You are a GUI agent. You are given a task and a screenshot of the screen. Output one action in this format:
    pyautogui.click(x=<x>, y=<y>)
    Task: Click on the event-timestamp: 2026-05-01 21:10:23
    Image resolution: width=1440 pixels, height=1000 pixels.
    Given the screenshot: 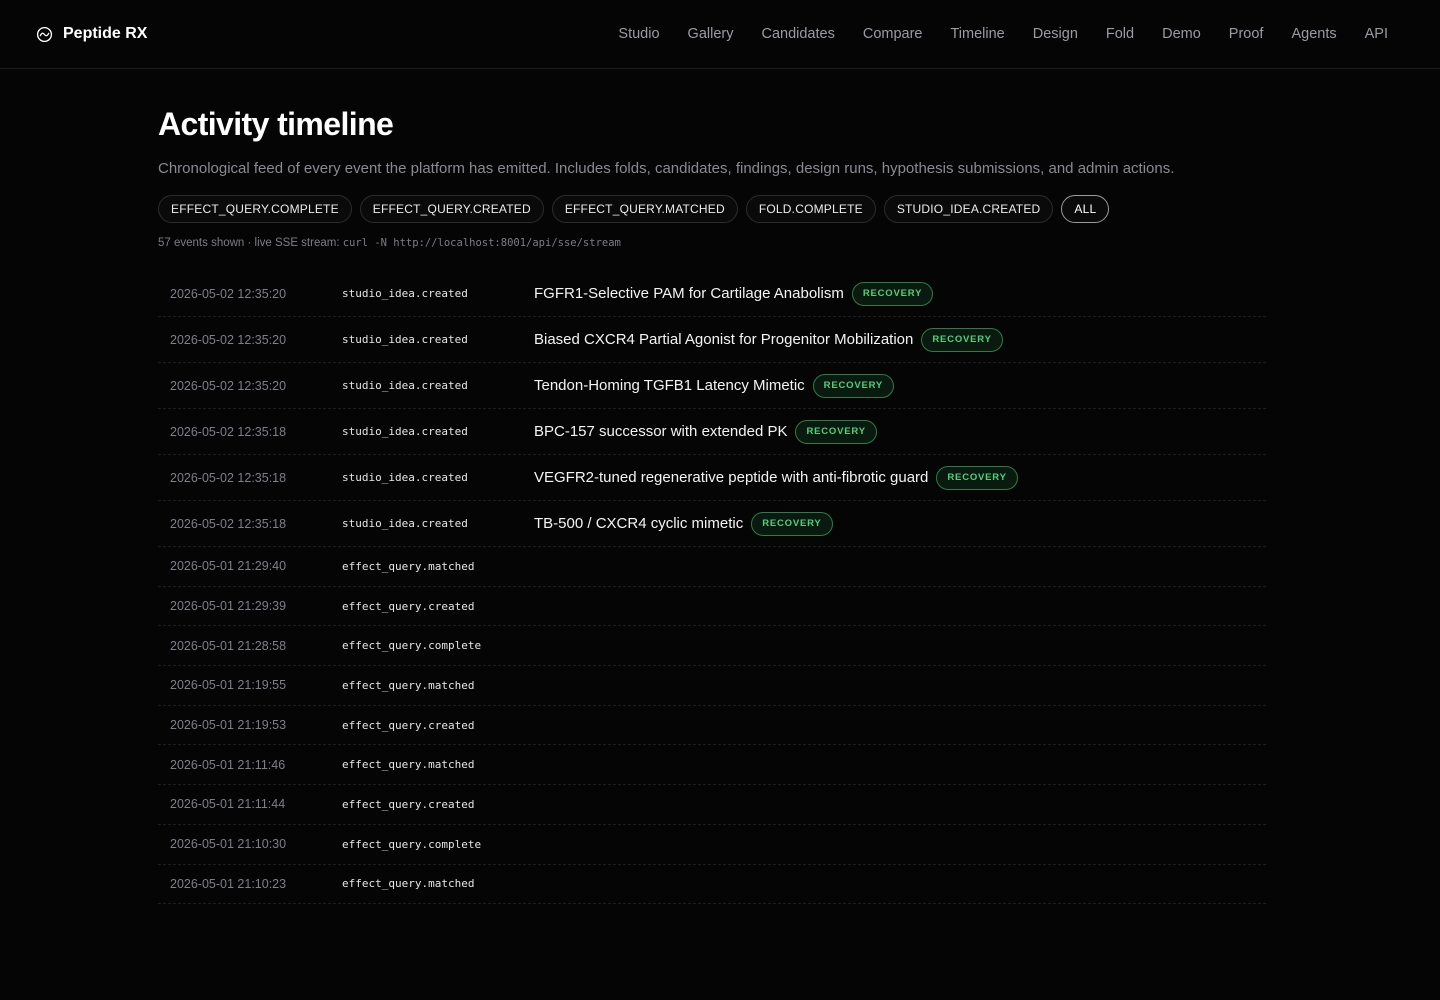 What is the action you would take?
    pyautogui.click(x=228, y=883)
    